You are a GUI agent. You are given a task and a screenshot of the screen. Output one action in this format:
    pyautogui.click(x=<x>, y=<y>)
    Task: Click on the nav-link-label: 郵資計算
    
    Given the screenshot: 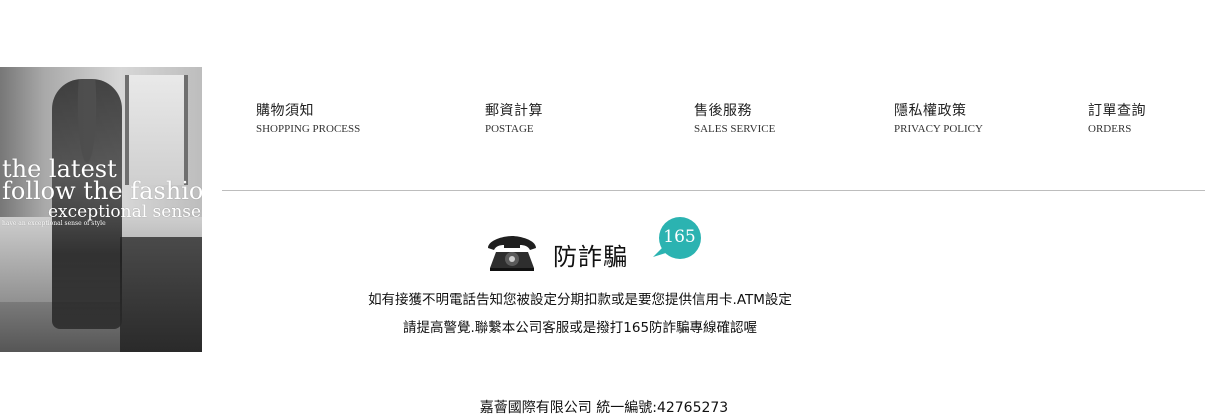 What is the action you would take?
    pyautogui.click(x=514, y=111)
    